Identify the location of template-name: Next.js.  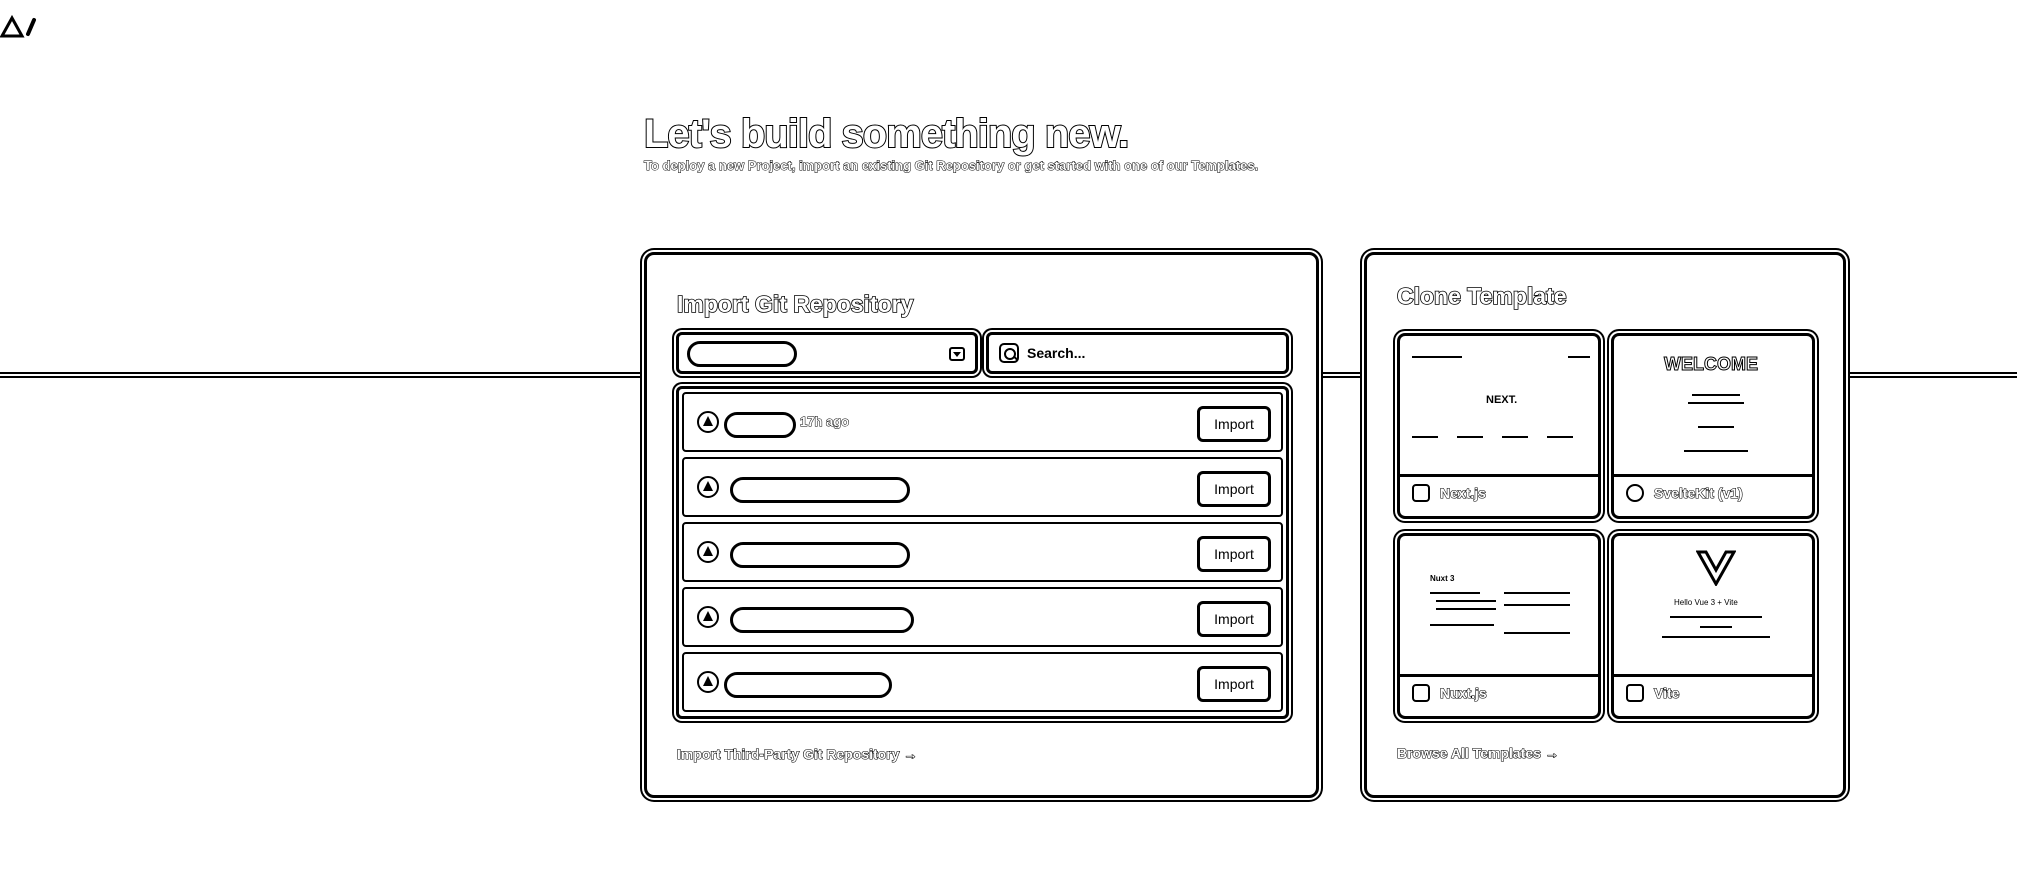
(1462, 492).